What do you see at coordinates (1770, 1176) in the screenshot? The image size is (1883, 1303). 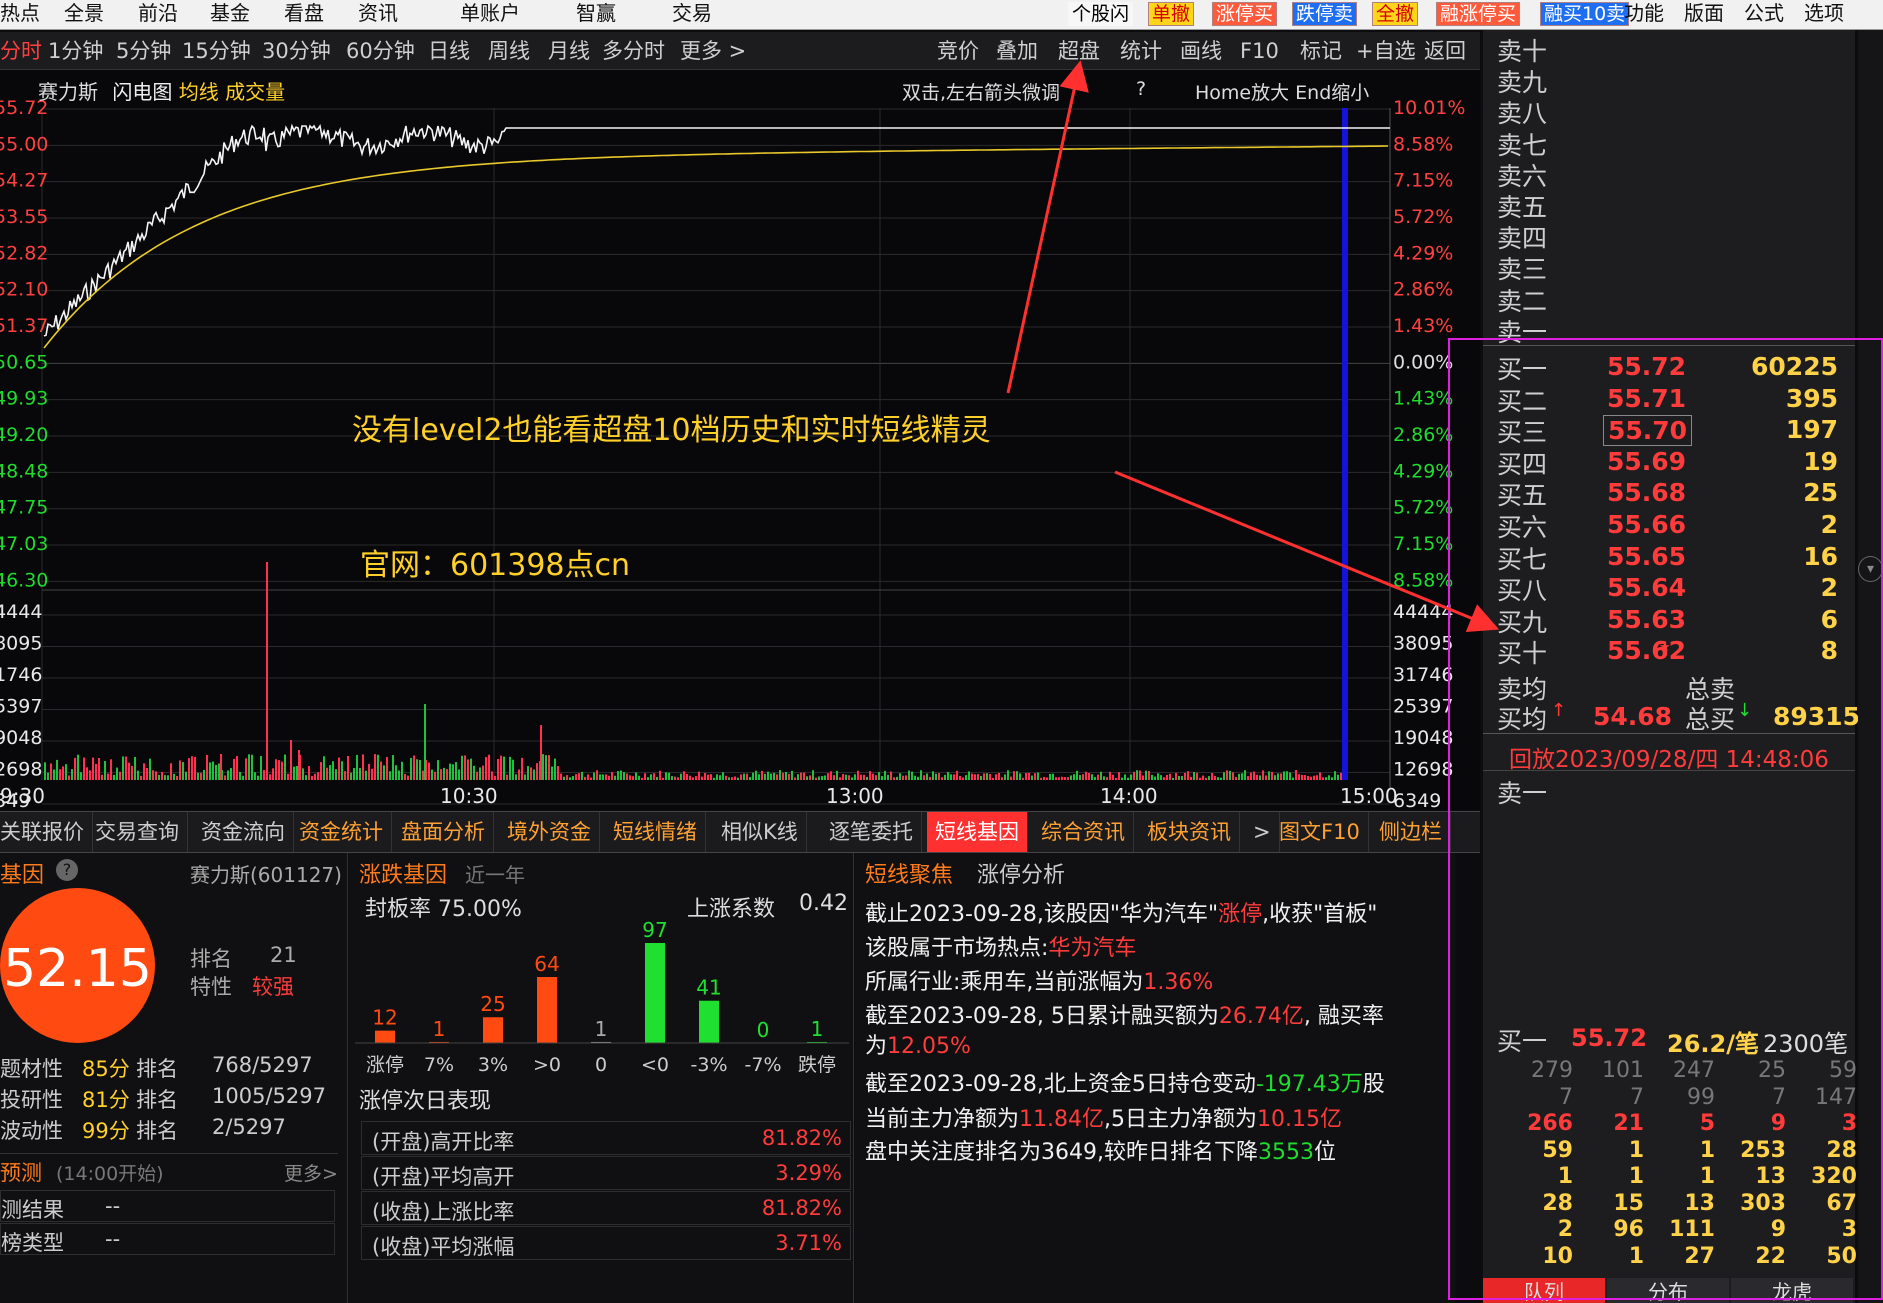 I see `queue-cell: 13` at bounding box center [1770, 1176].